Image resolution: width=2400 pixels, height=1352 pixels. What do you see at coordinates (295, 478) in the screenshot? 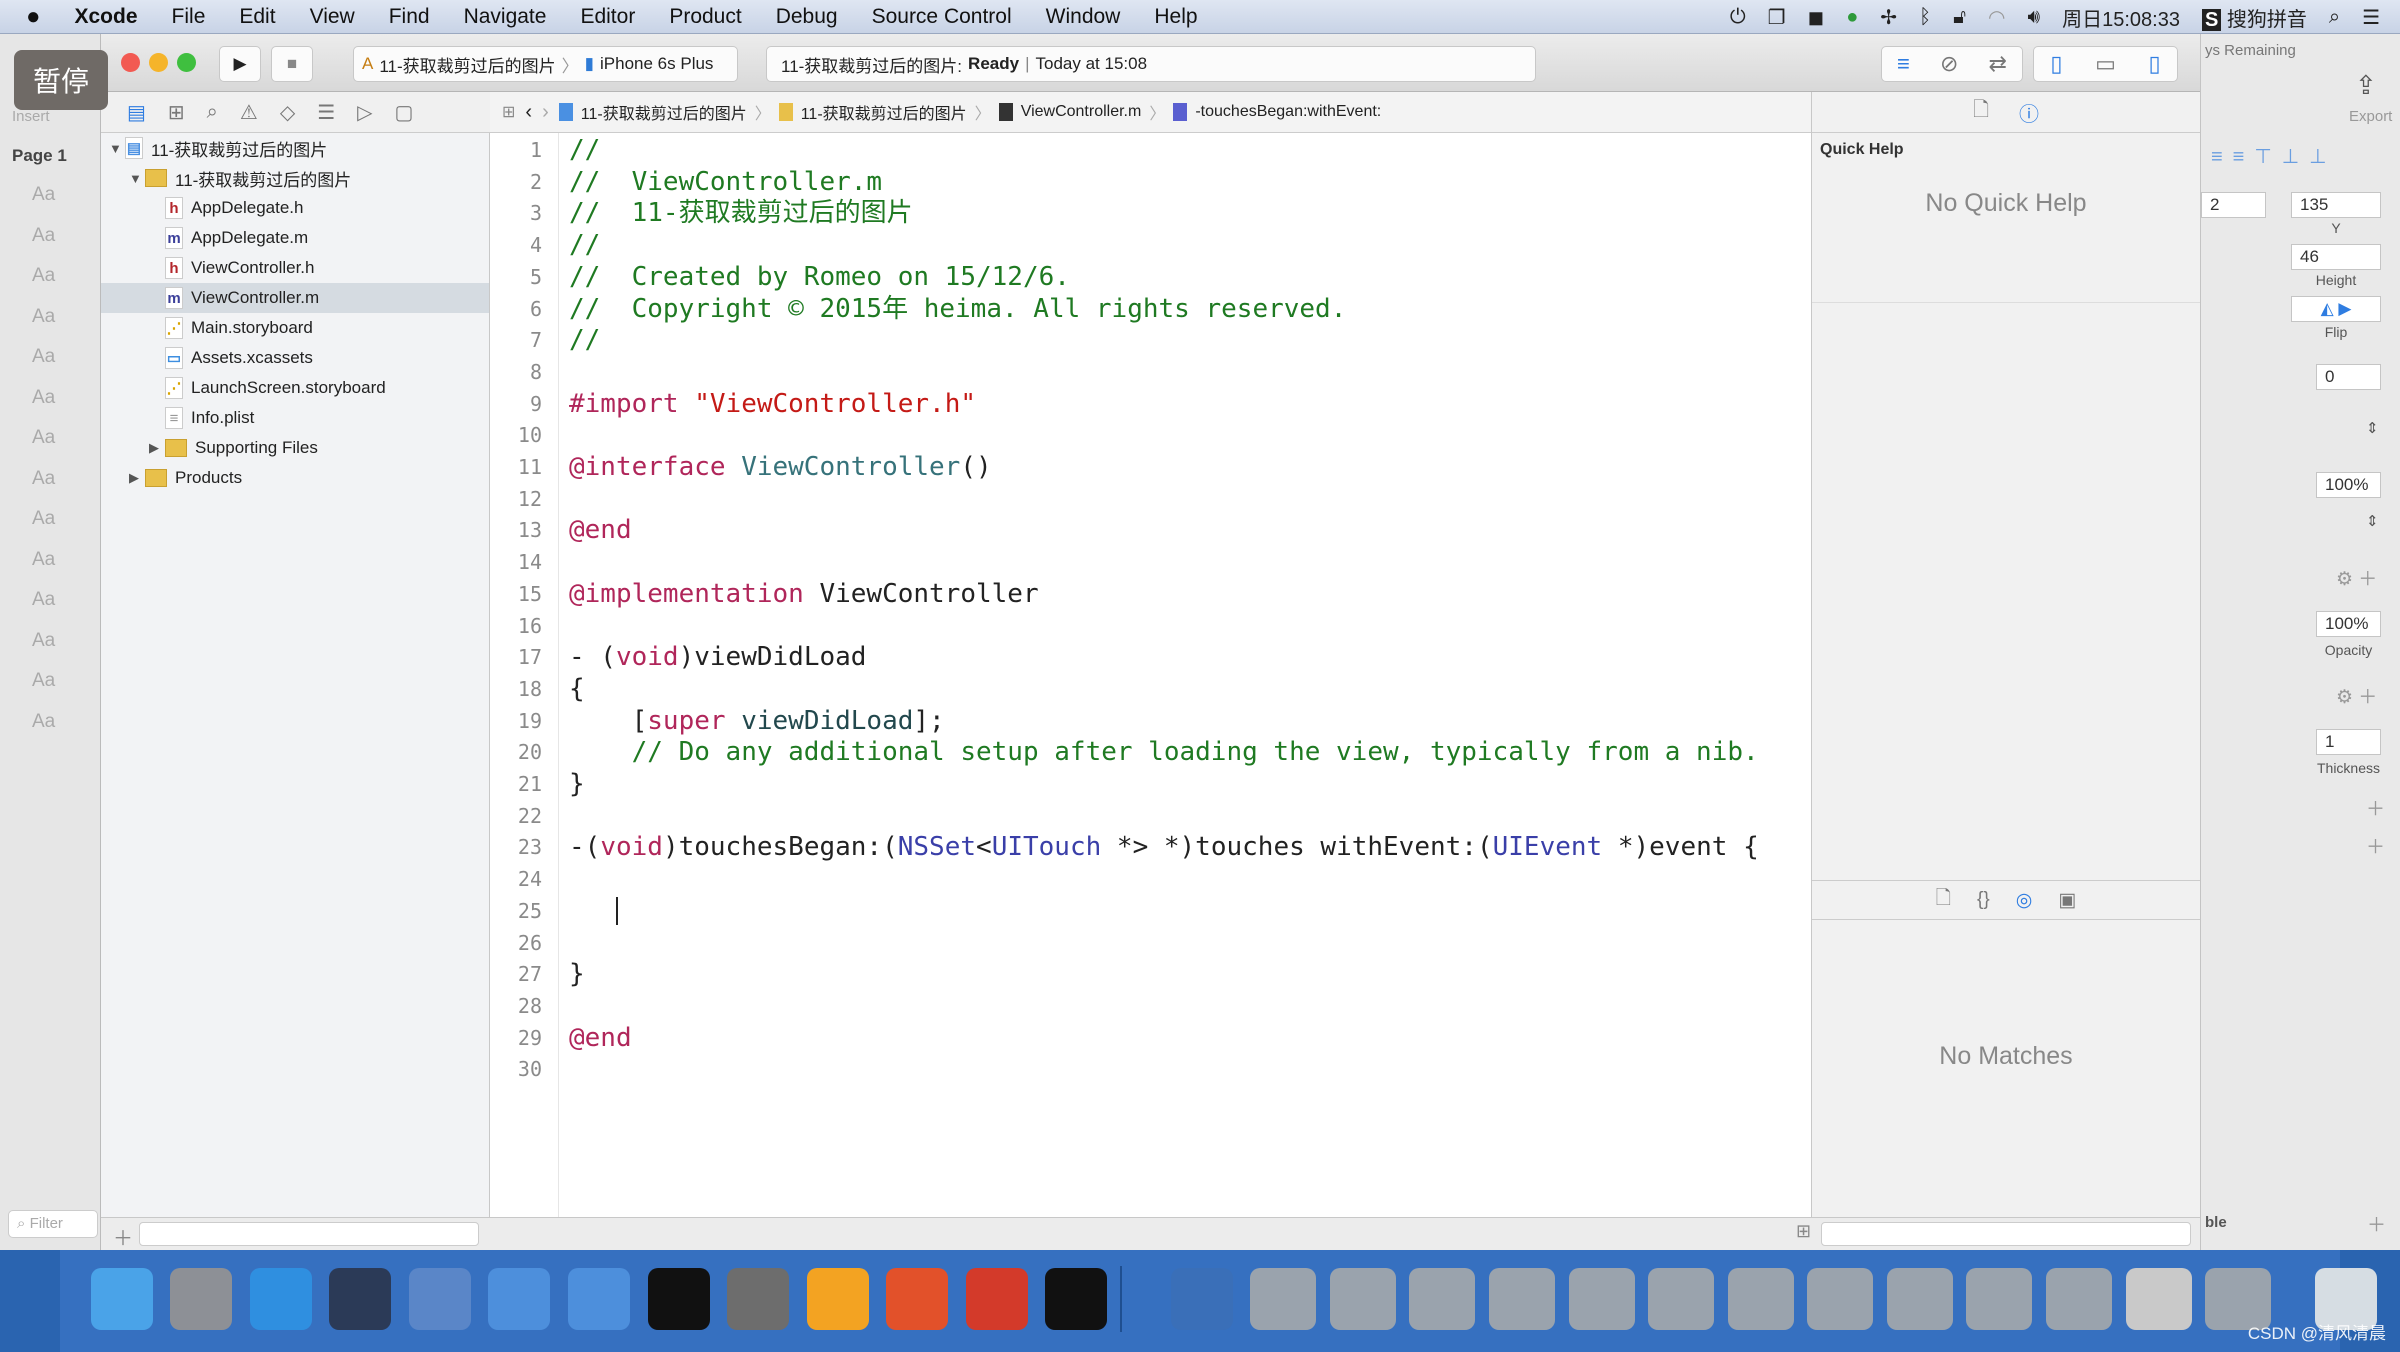
I see `navigator-item: ▶ Products` at bounding box center [295, 478].